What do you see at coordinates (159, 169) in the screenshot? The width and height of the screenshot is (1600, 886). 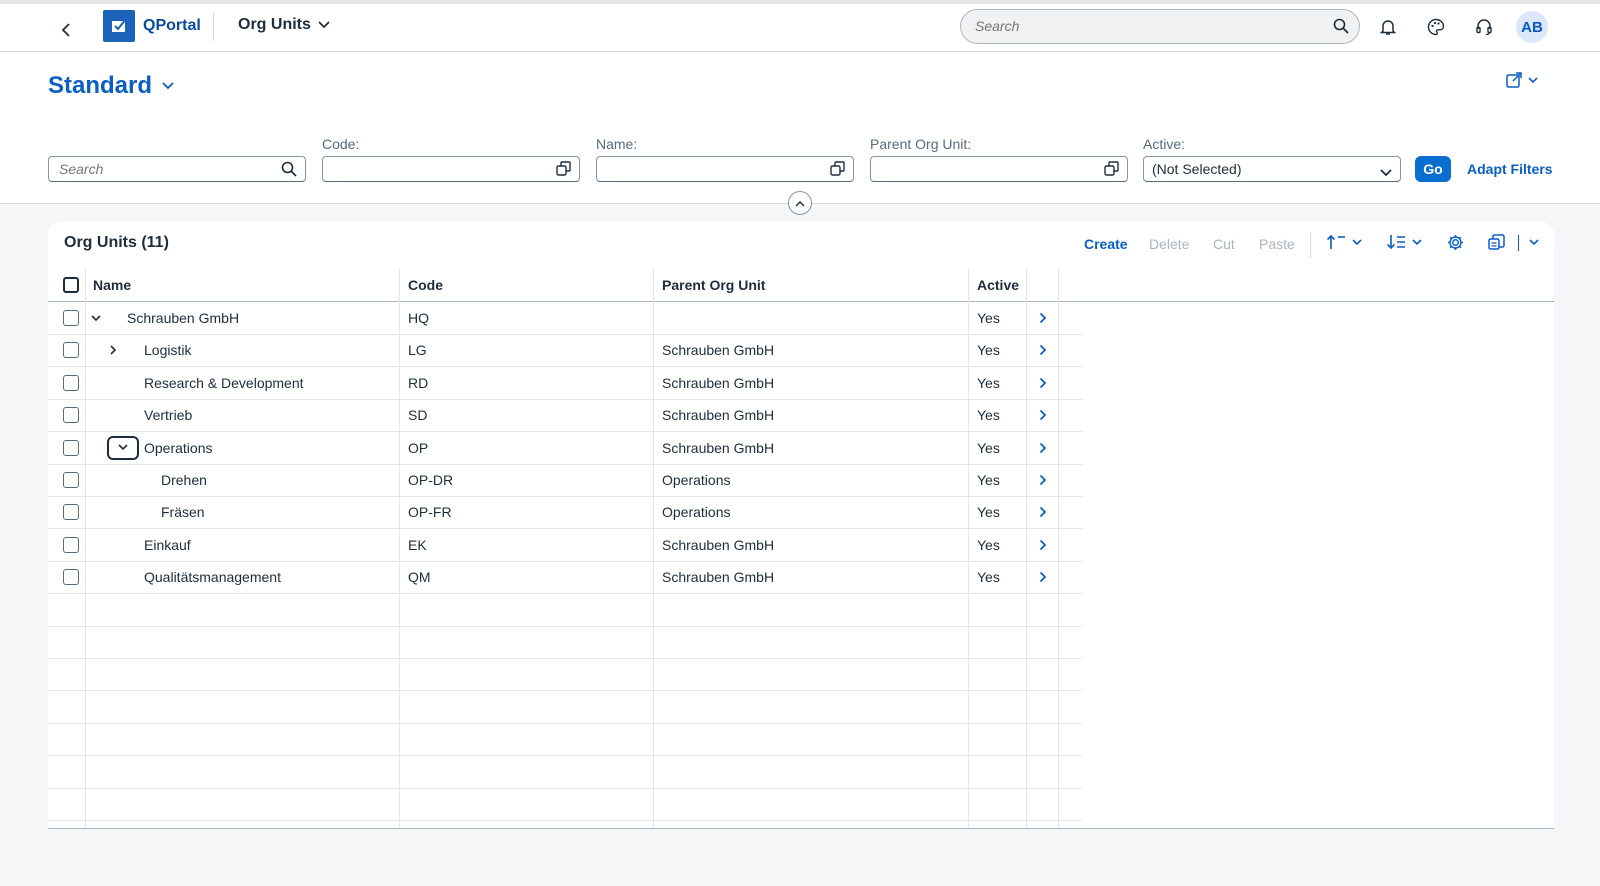 I see `filter-search-input` at bounding box center [159, 169].